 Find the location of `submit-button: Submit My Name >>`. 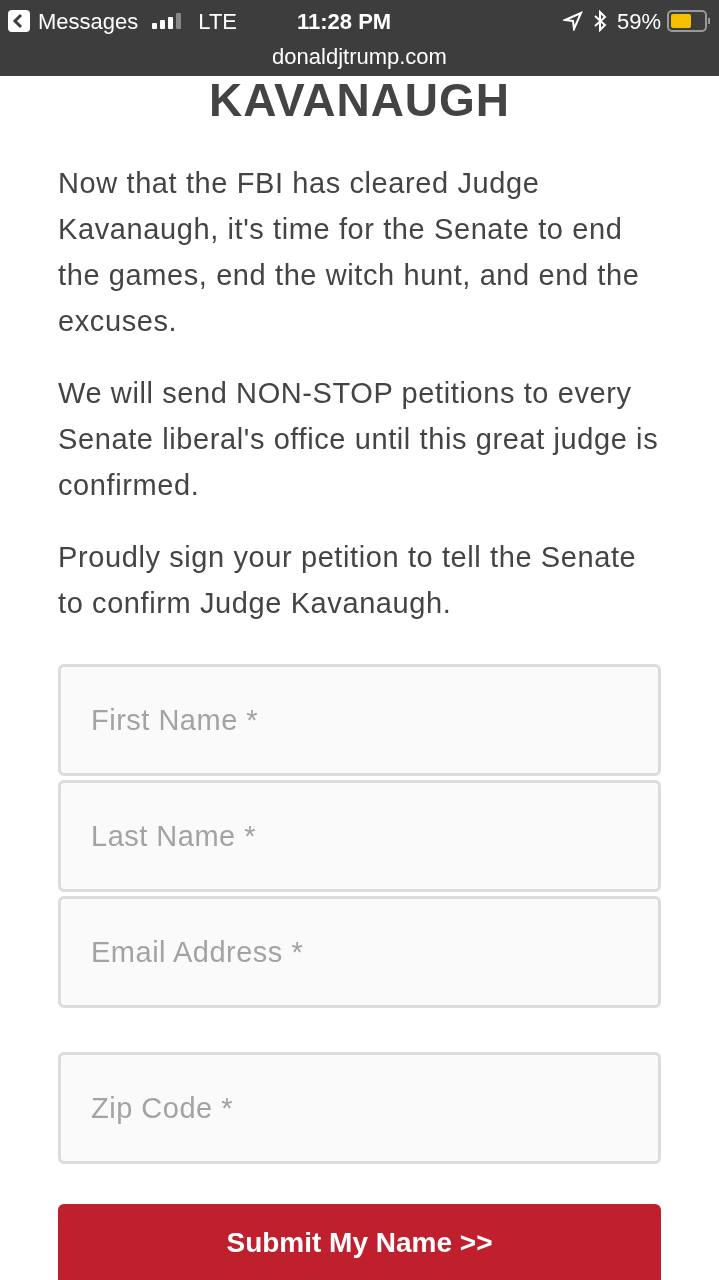

submit-button: Submit My Name >> is located at coordinates (359, 1242).